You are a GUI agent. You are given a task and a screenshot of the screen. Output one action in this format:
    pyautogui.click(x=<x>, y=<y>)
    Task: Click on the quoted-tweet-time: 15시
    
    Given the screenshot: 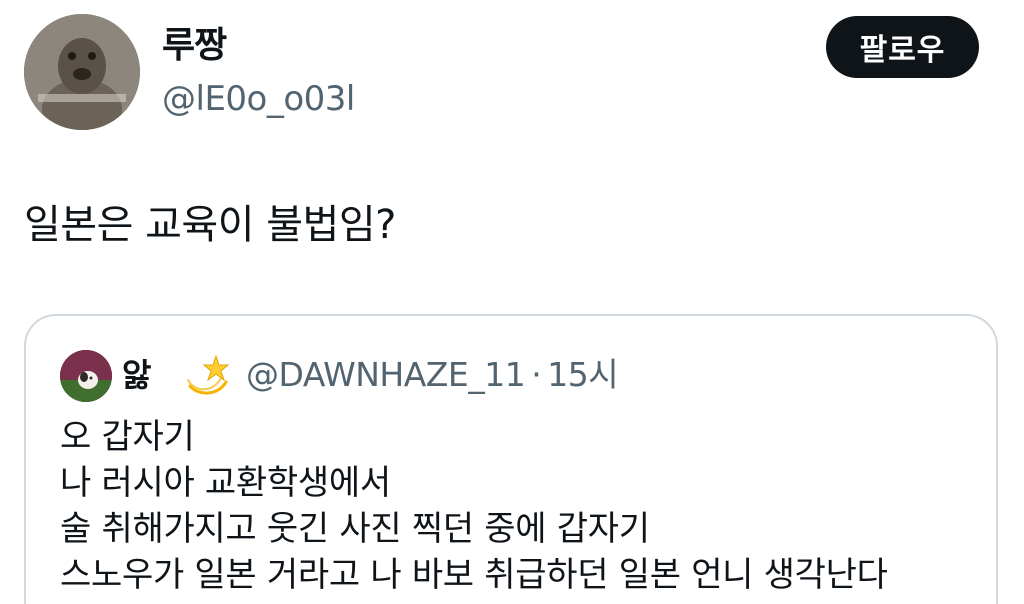 What is the action you would take?
    pyautogui.click(x=582, y=374)
    